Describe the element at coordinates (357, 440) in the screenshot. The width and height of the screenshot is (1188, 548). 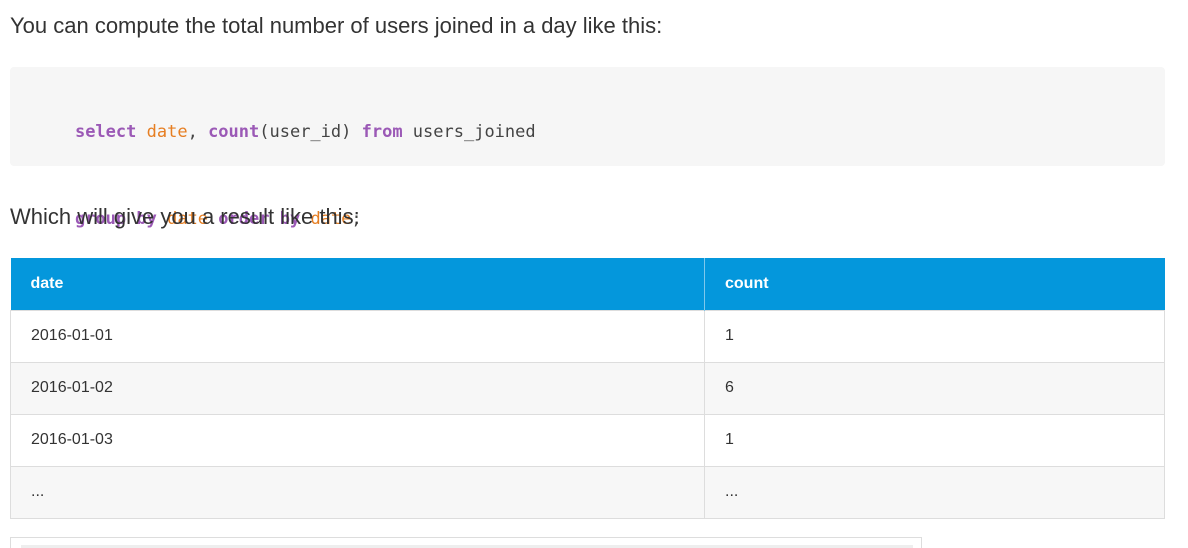
I see `table-cell-date: 2016-01-03` at that location.